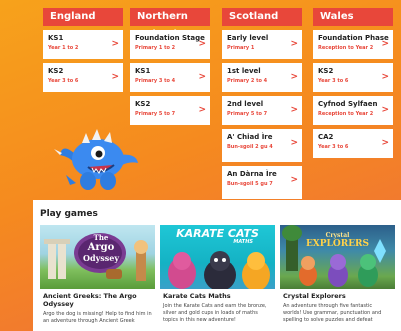 The height and width of the screenshot is (331, 401). I want to click on england-ks2-link: KS2 Year 3 to 6 >, so click(83, 77).